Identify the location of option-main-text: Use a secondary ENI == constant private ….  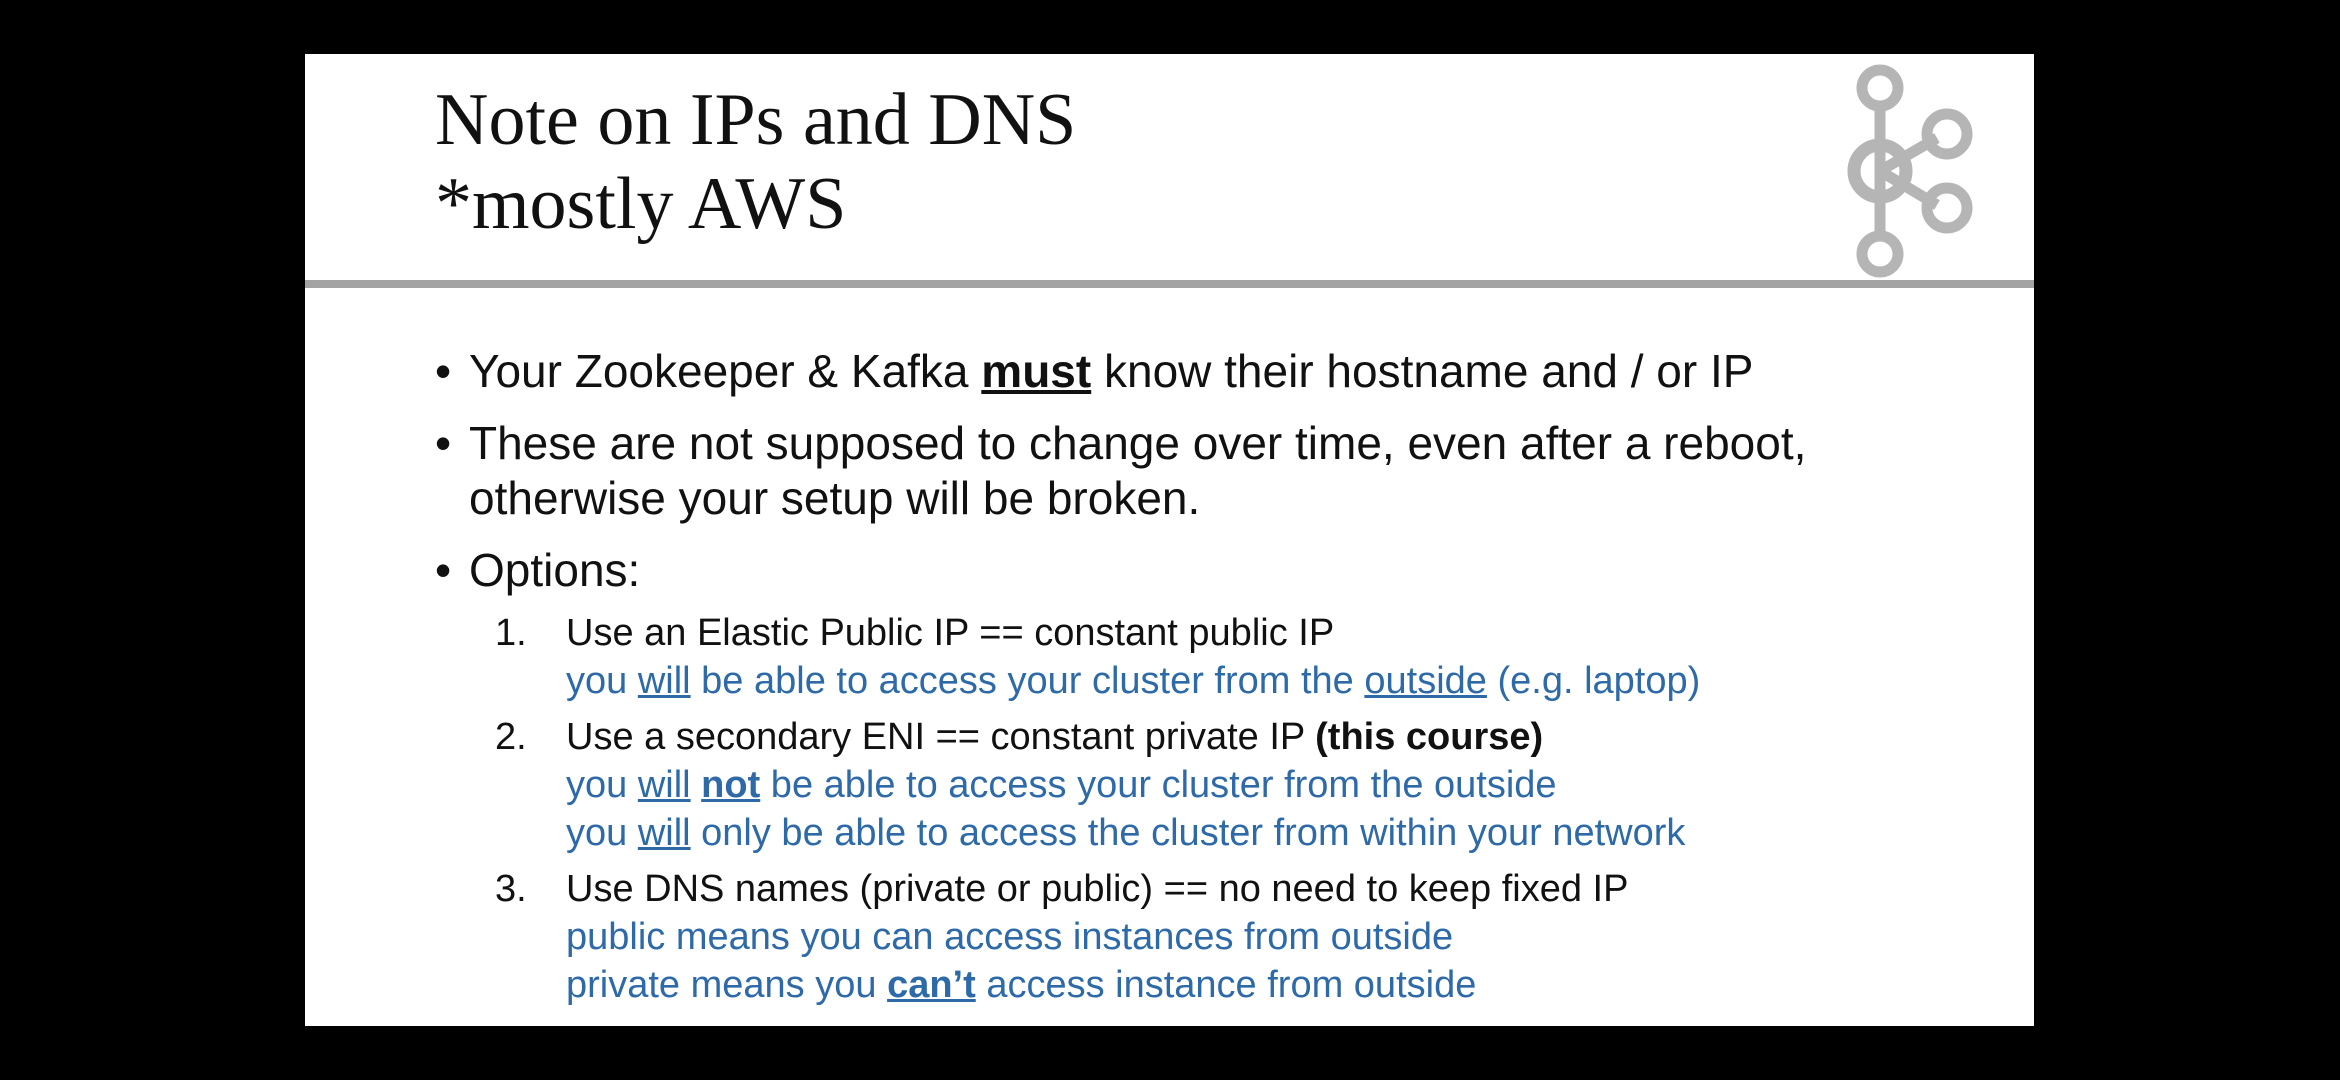
(1280, 737).